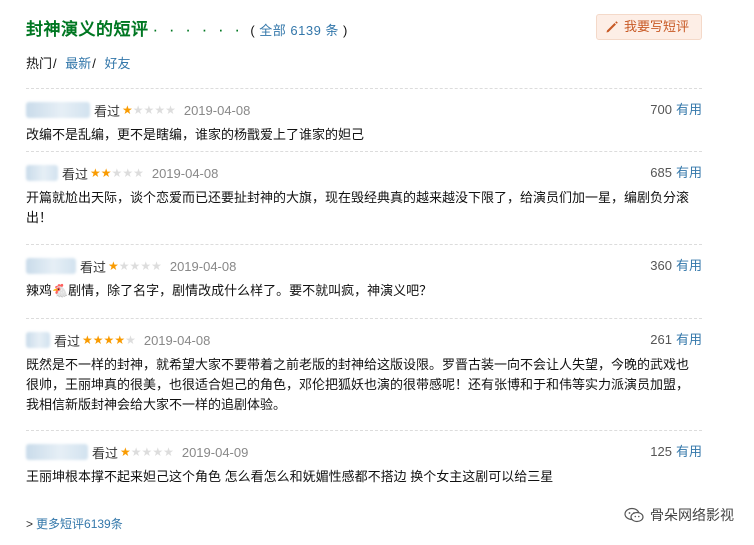  I want to click on write-review-button: 我要写短评, so click(648, 27).